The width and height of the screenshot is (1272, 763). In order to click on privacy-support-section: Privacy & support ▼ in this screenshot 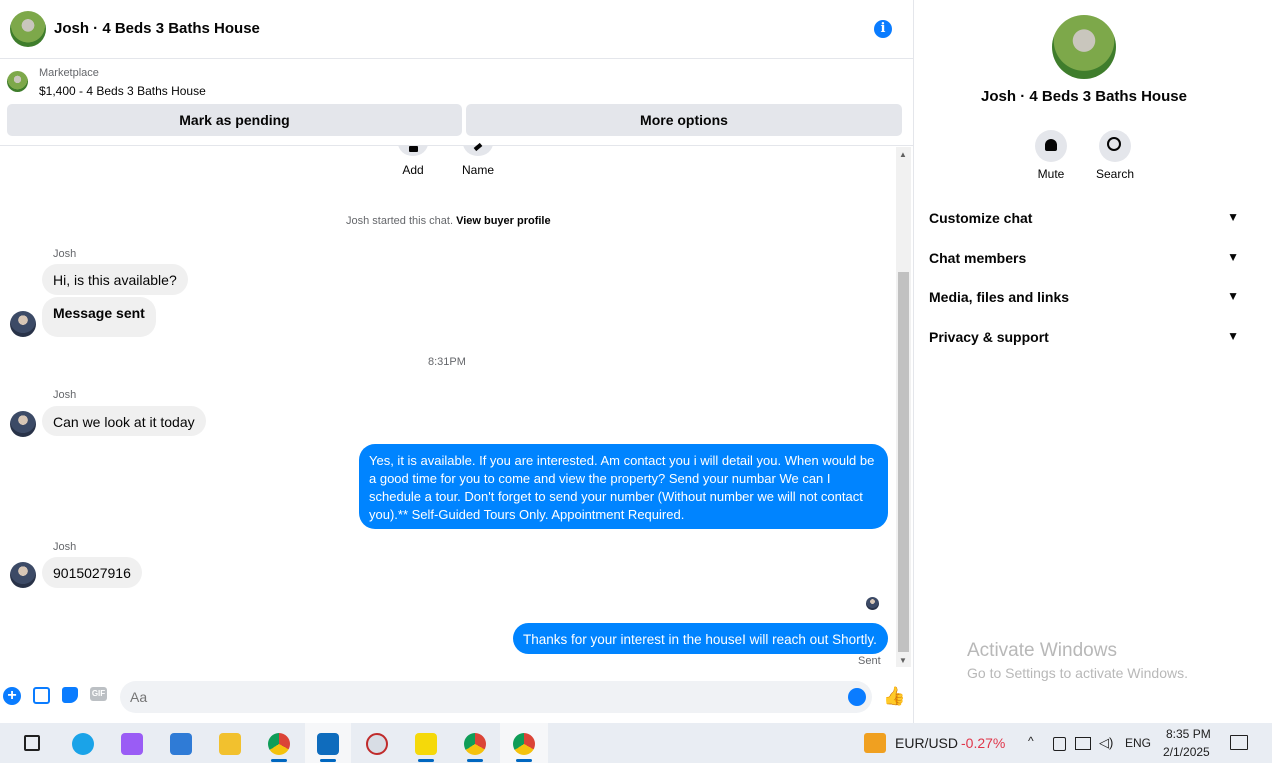, I will do `click(1085, 337)`.